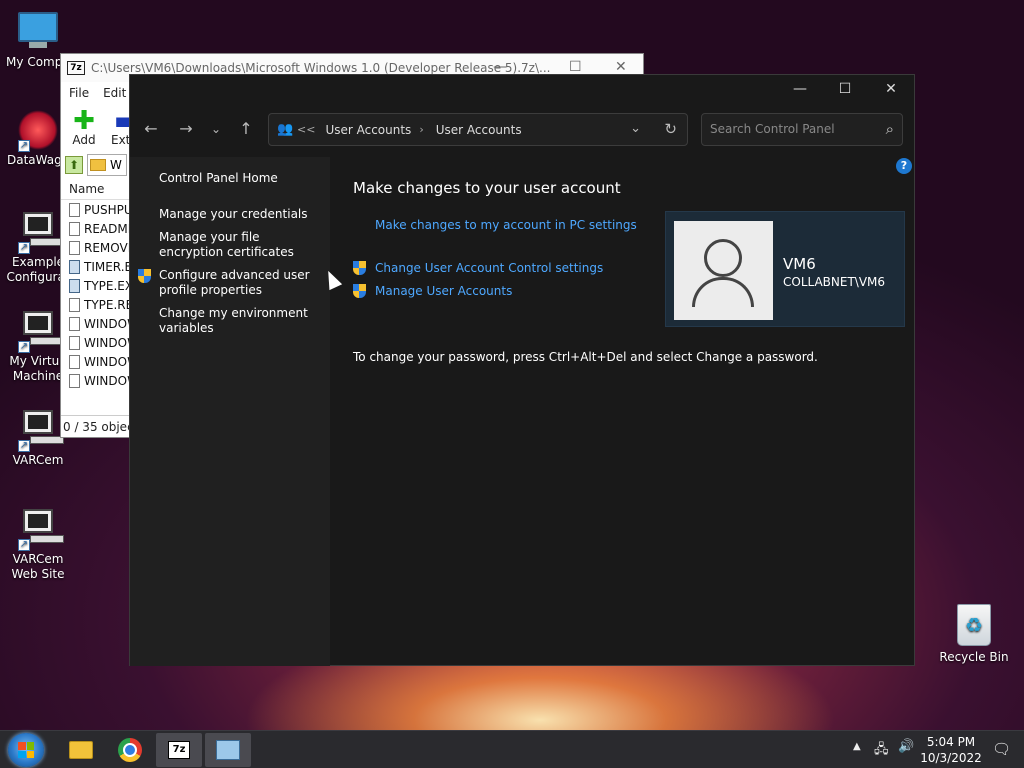 The image size is (1024, 768). I want to click on add-button: ✚ Add, so click(84, 127).